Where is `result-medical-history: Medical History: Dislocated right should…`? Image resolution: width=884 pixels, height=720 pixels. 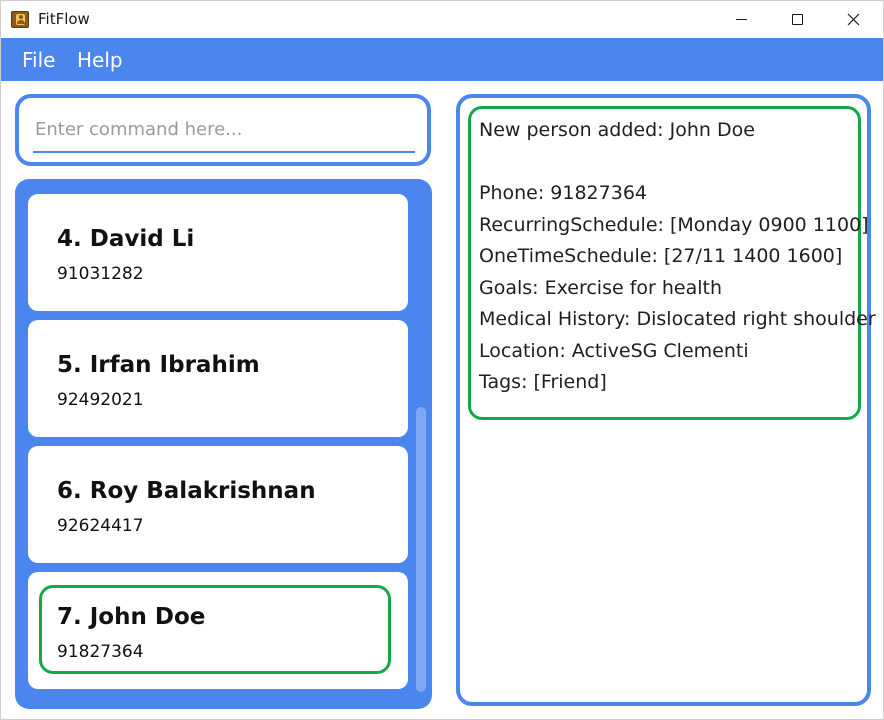 result-medical-history: Medical History: Dislocated right should… is located at coordinates (677, 319).